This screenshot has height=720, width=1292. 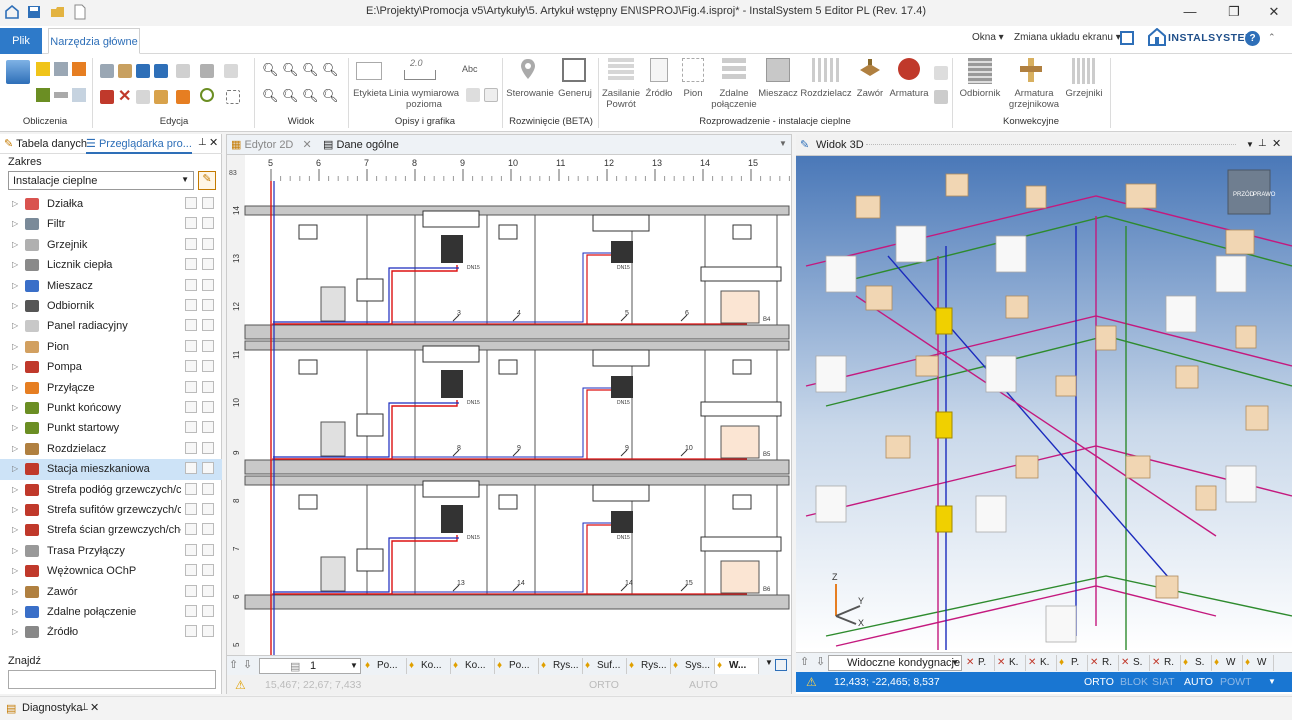 What do you see at coordinates (783, 143) in the screenshot?
I see `tab-list-chevron-icon: ▼` at bounding box center [783, 143].